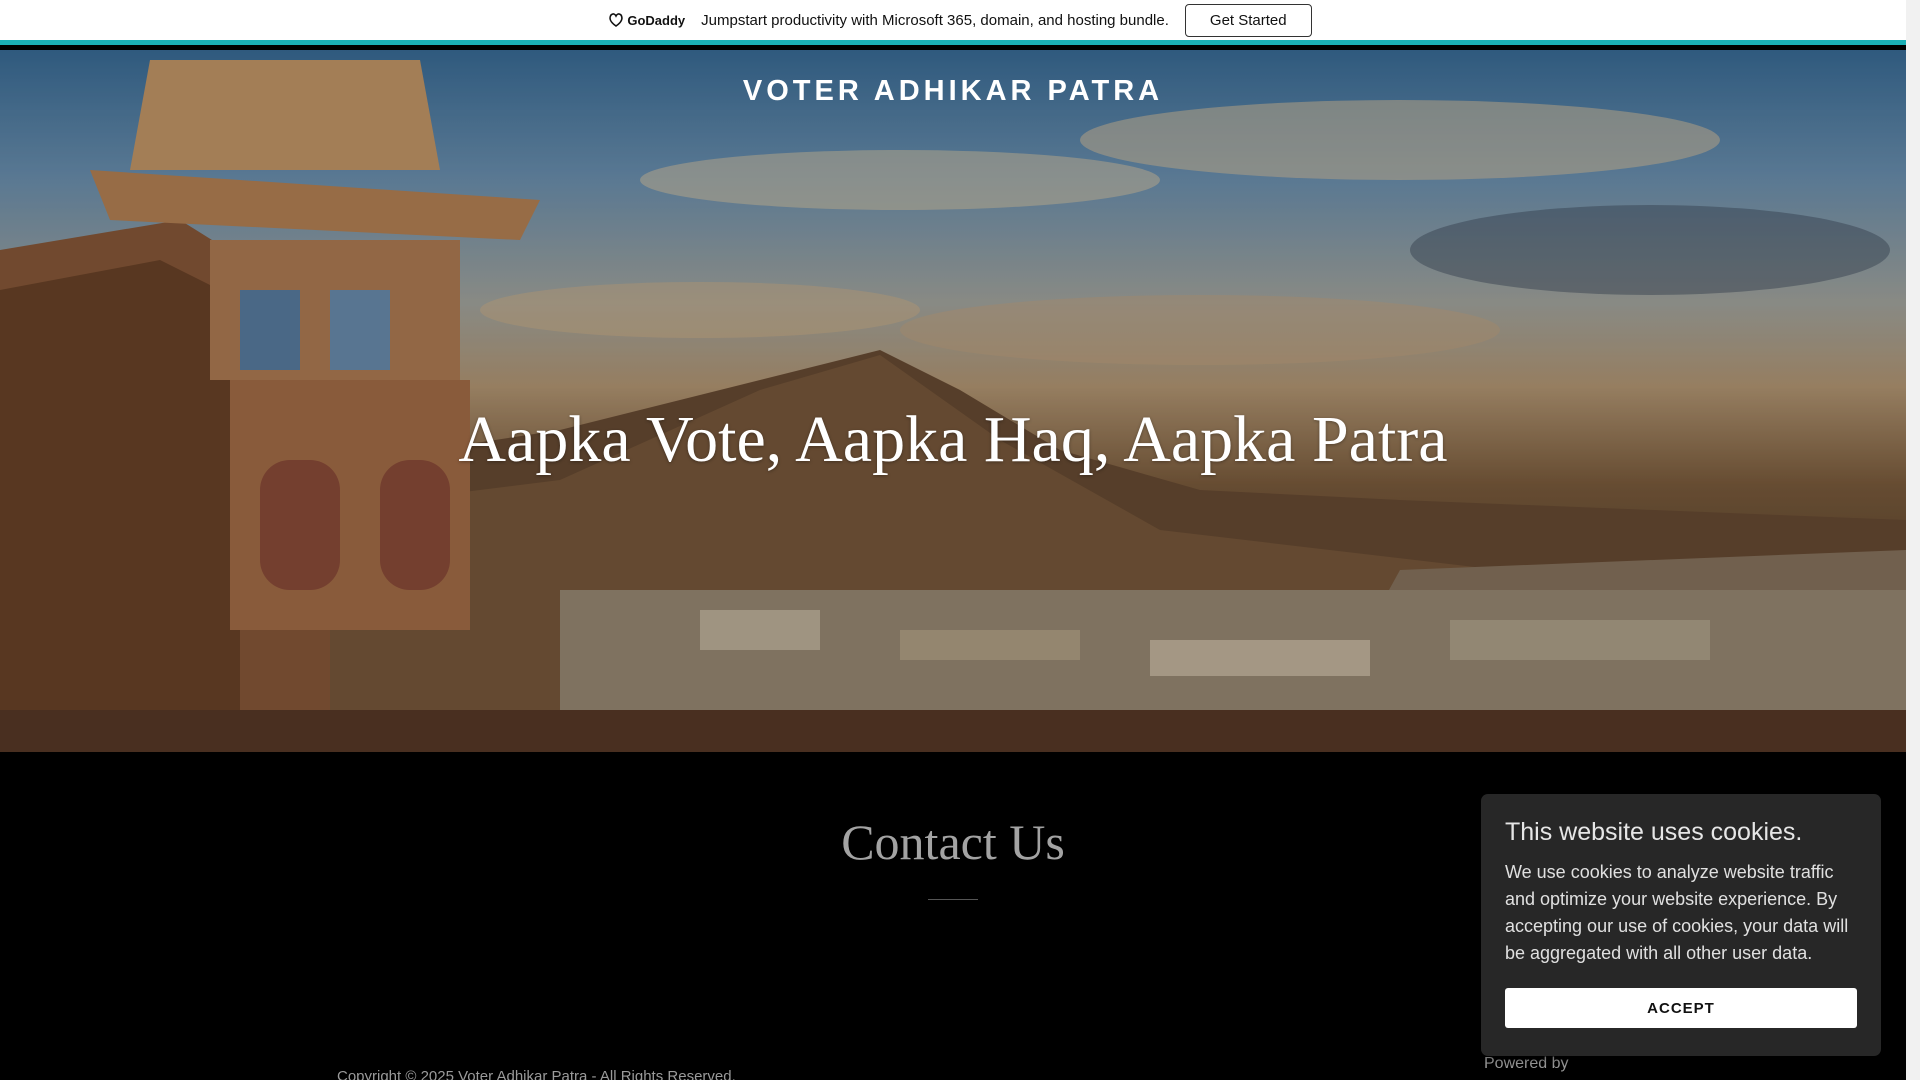 The width and height of the screenshot is (1920, 1080). I want to click on accept-cookies-button: ACCEPT, so click(1681, 1008).